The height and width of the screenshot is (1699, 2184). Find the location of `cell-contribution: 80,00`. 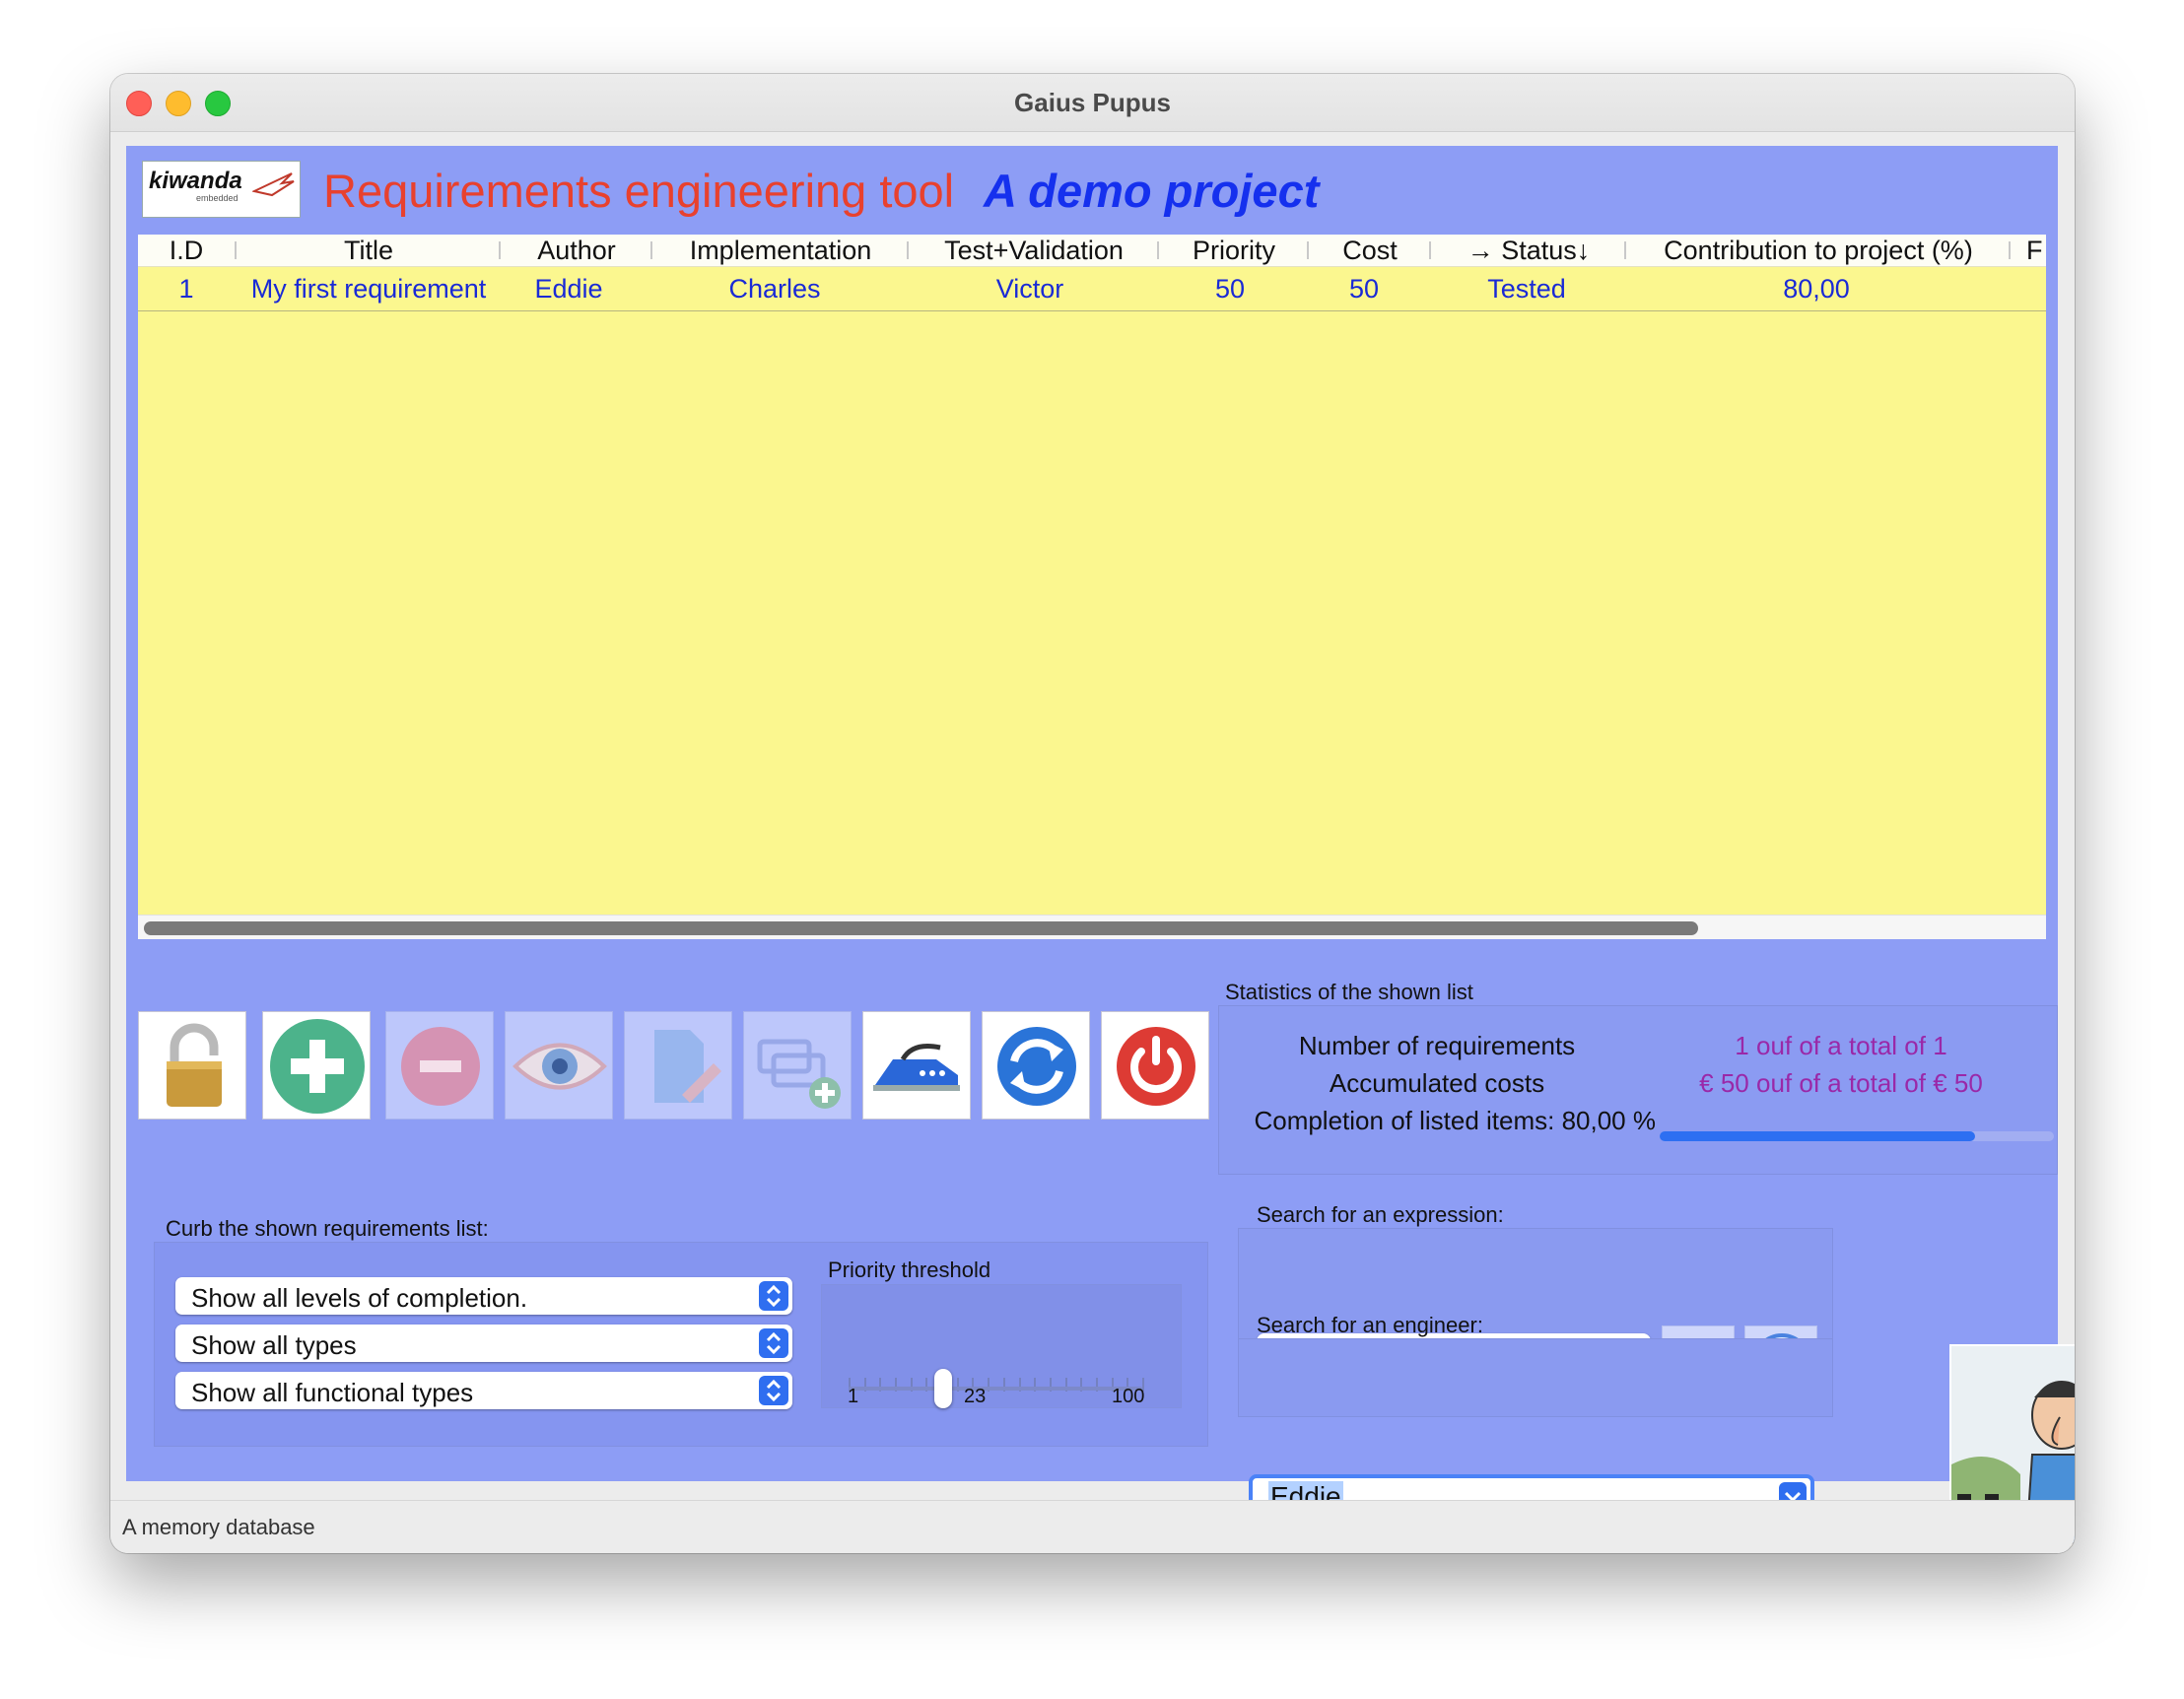

cell-contribution: 80,00 is located at coordinates (1816, 289).